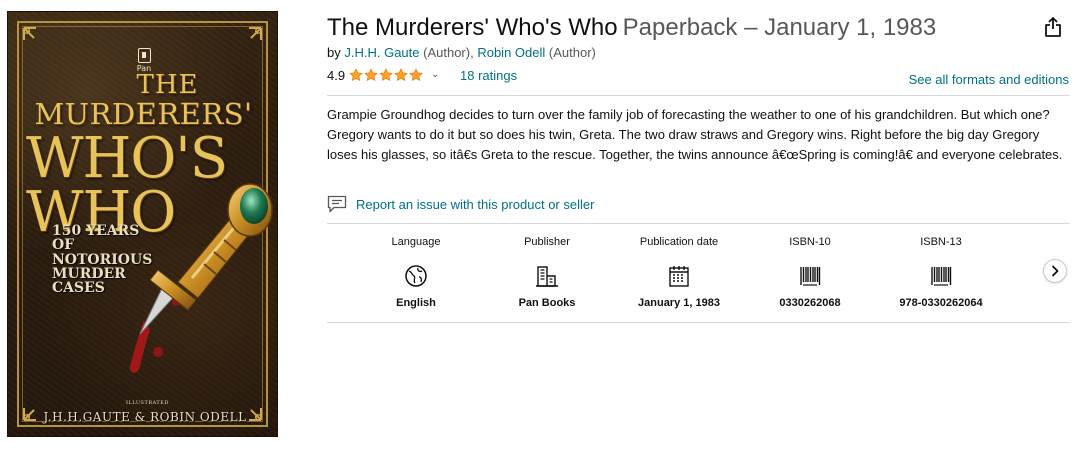  What do you see at coordinates (989, 79) in the screenshot?
I see `see-all-formats-link: See all formats and editions` at bounding box center [989, 79].